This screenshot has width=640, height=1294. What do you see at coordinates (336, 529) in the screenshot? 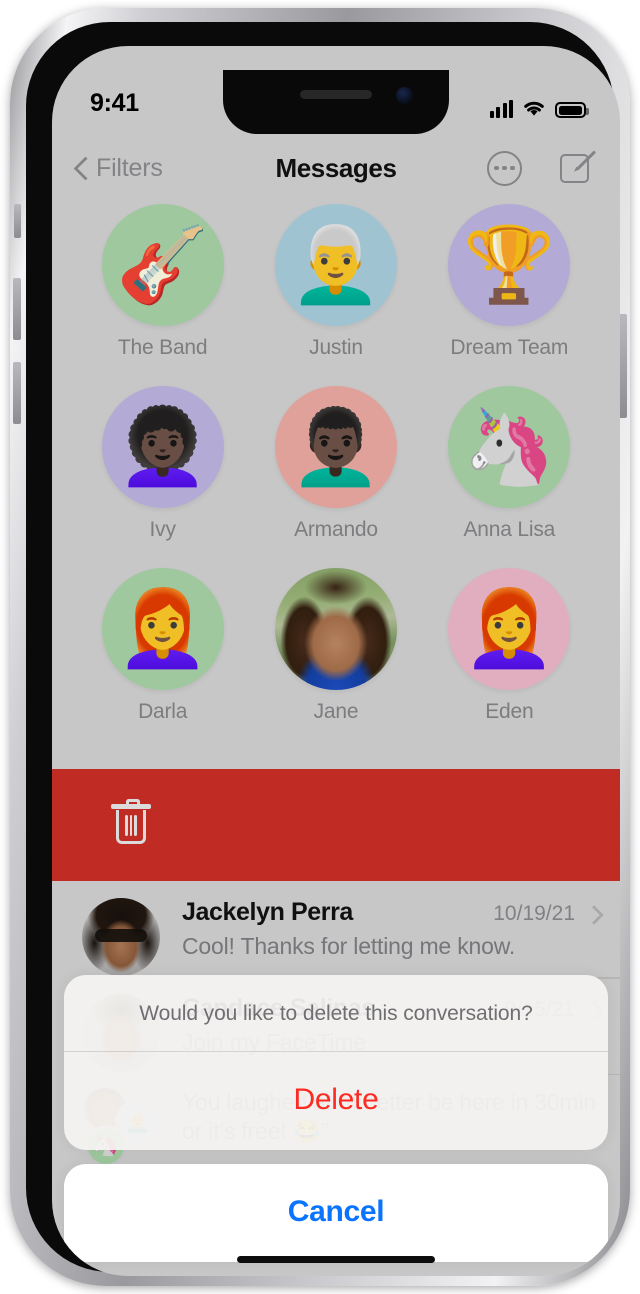
I see `pinned-item-label: Armando` at bounding box center [336, 529].